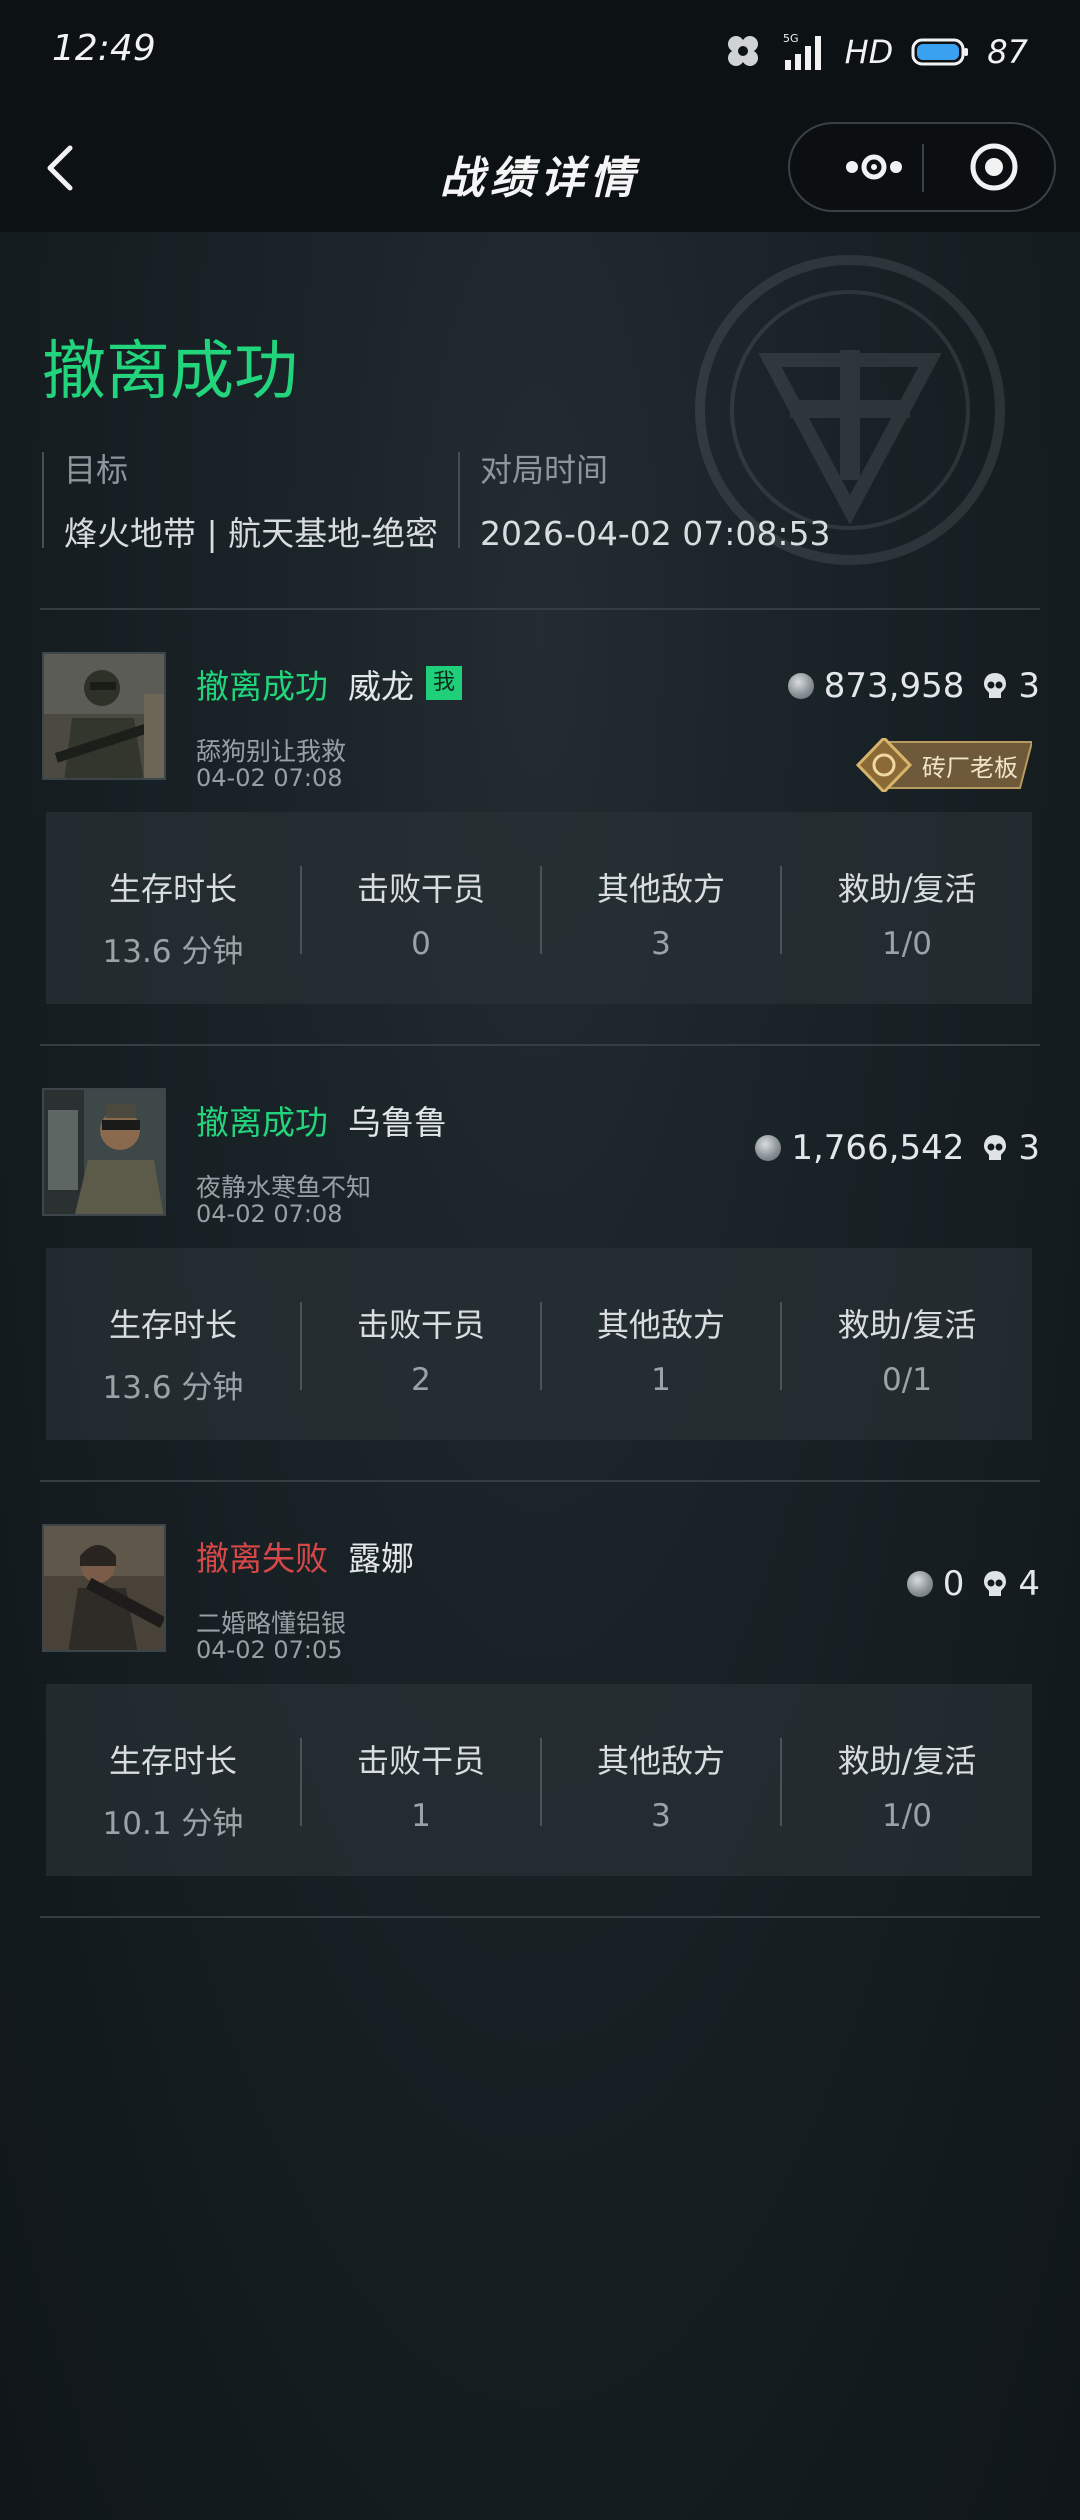 The height and width of the screenshot is (2520, 1080). What do you see at coordinates (269, 1650) in the screenshot?
I see `player-time: 04-02 07:05` at bounding box center [269, 1650].